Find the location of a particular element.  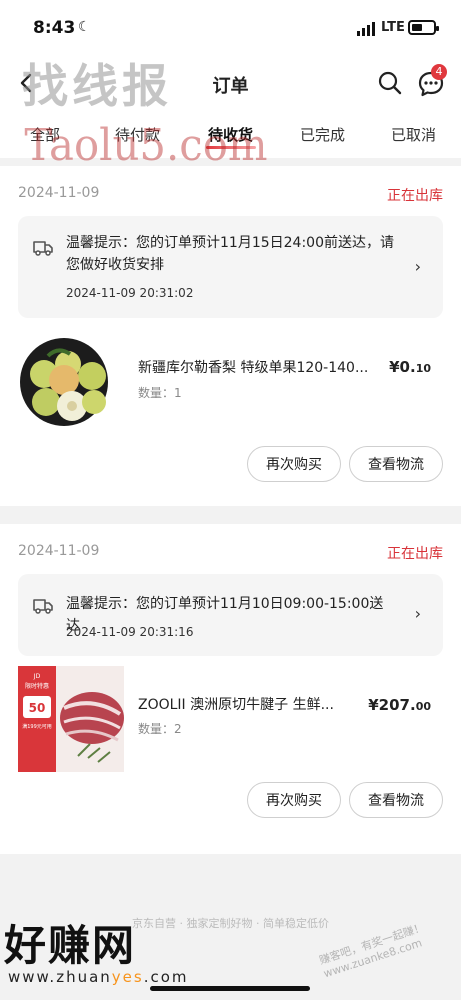

status-time: 8:43 is located at coordinates (54, 28).